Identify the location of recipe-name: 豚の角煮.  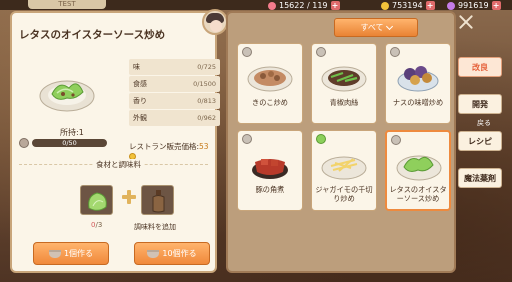
(270, 189).